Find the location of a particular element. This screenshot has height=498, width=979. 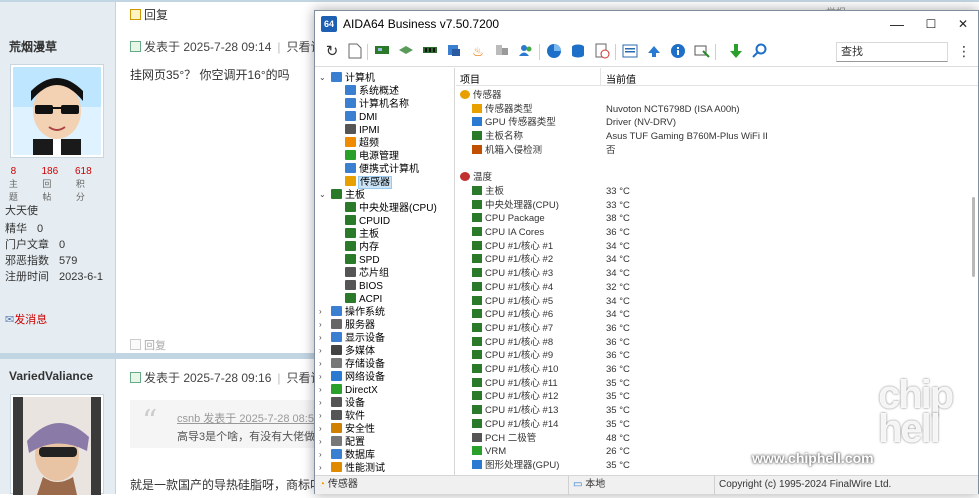

download-icon is located at coordinates (736, 52).